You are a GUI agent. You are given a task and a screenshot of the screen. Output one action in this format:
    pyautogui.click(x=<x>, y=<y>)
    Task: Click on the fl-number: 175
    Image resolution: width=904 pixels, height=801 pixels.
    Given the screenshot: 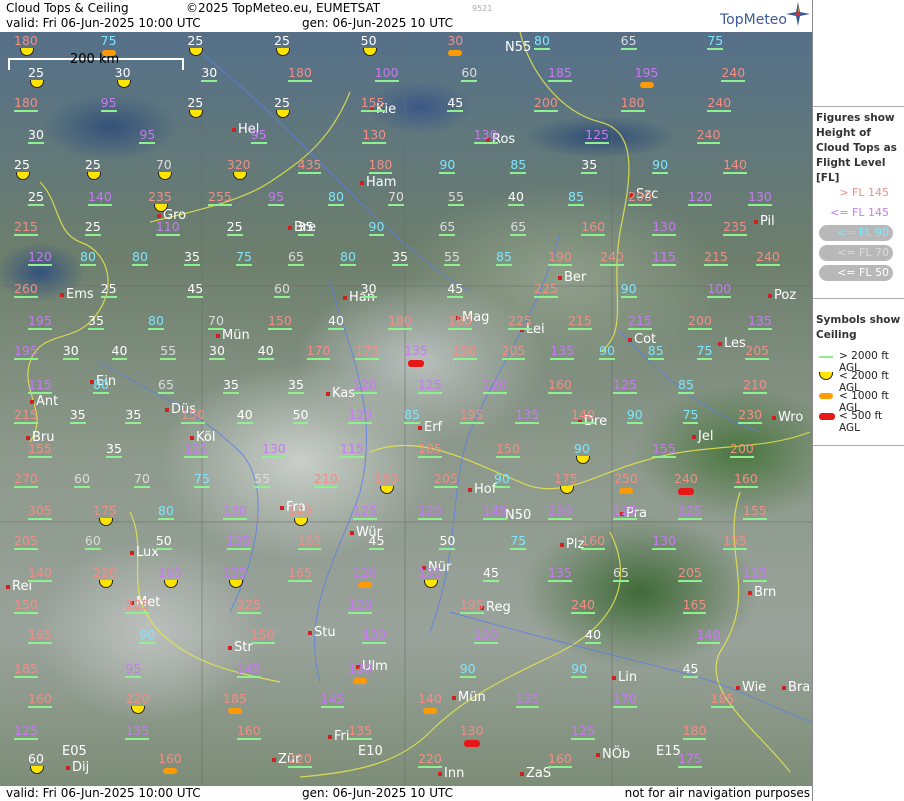 What is the action you would take?
    pyautogui.click(x=690, y=758)
    